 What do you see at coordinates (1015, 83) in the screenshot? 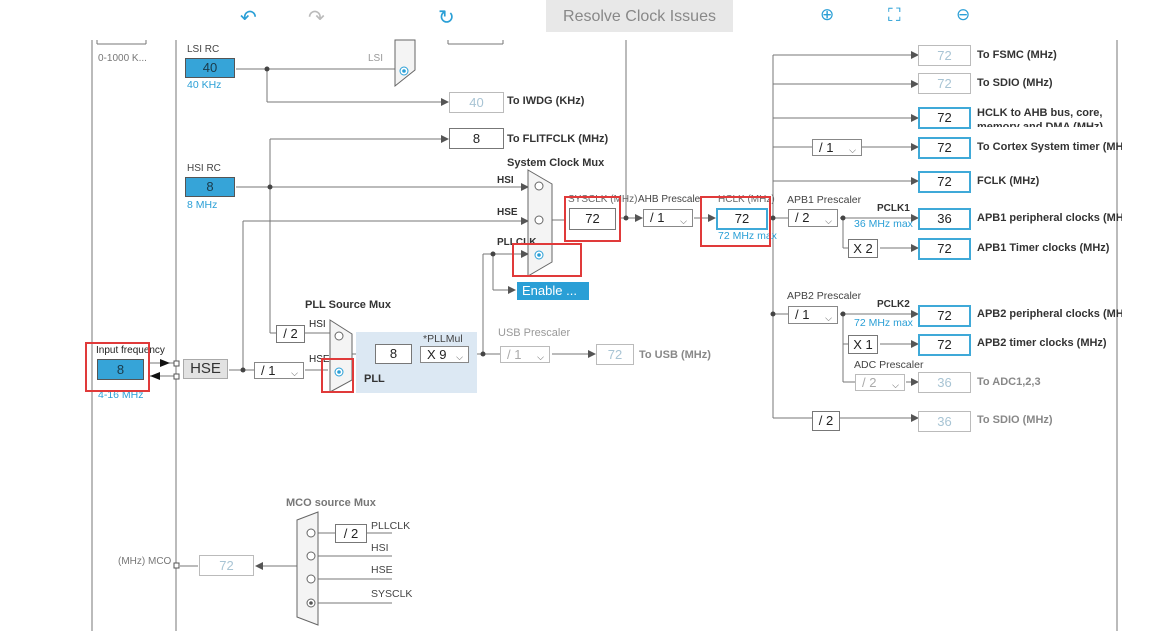
I see `sdio-clock-label: To SDIO (MHz)` at bounding box center [1015, 83].